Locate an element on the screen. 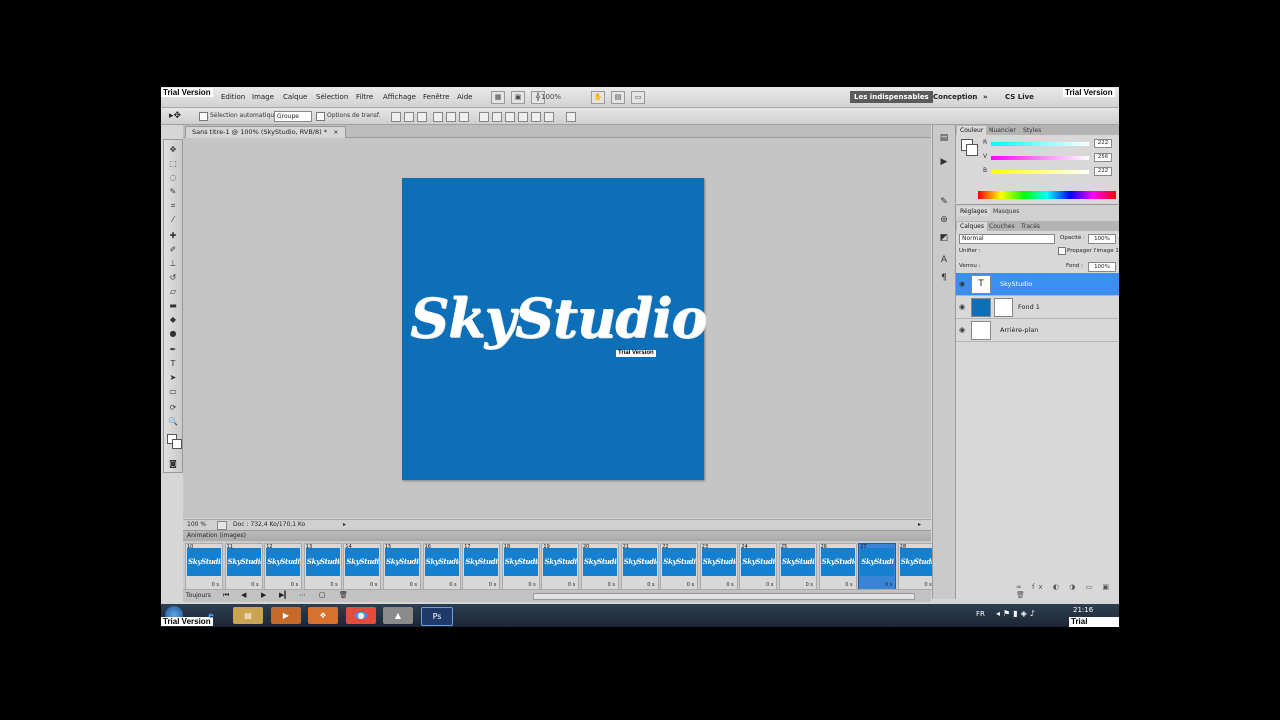 The height and width of the screenshot is (720, 1280). first-frame-icon: ⏮ is located at coordinates (226, 595).